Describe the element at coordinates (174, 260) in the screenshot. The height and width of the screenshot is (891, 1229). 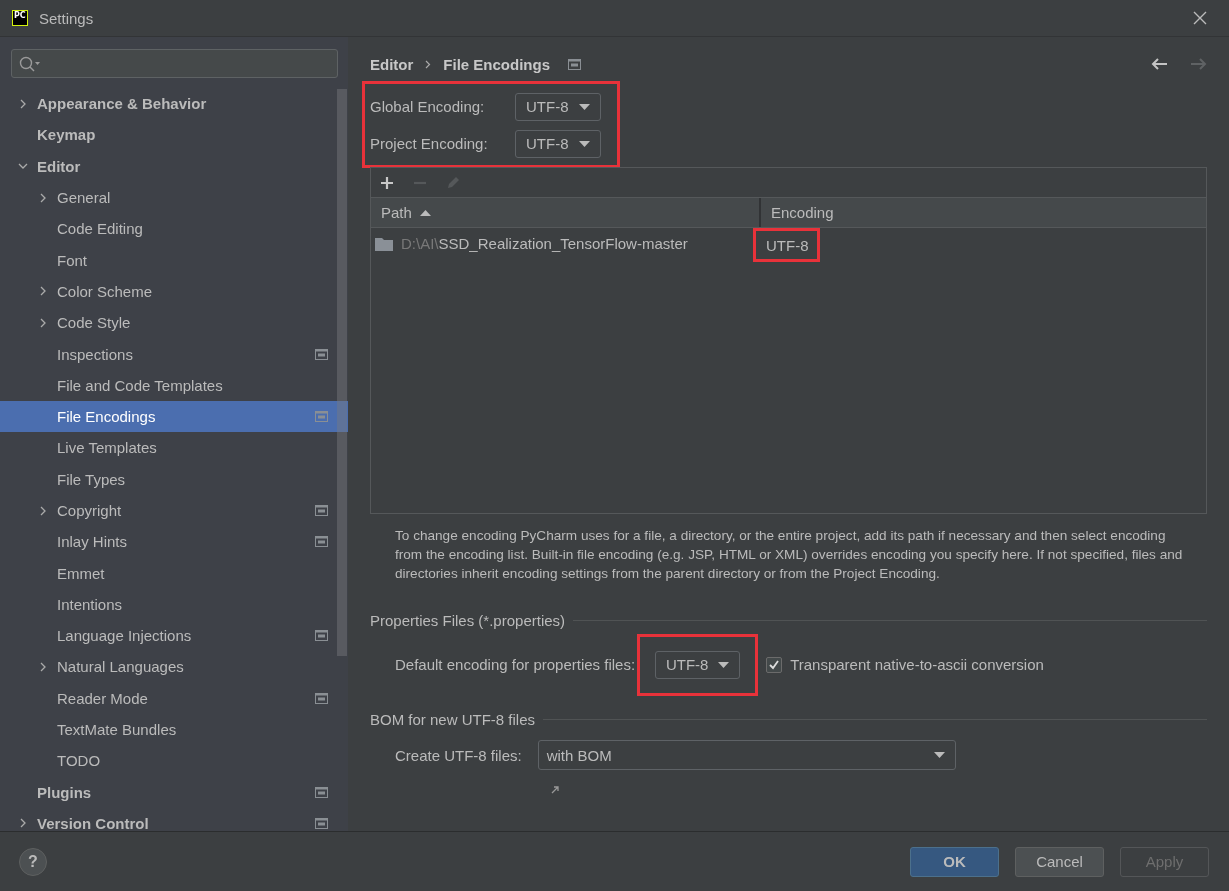
I see `sidebar-item: Font` at that location.